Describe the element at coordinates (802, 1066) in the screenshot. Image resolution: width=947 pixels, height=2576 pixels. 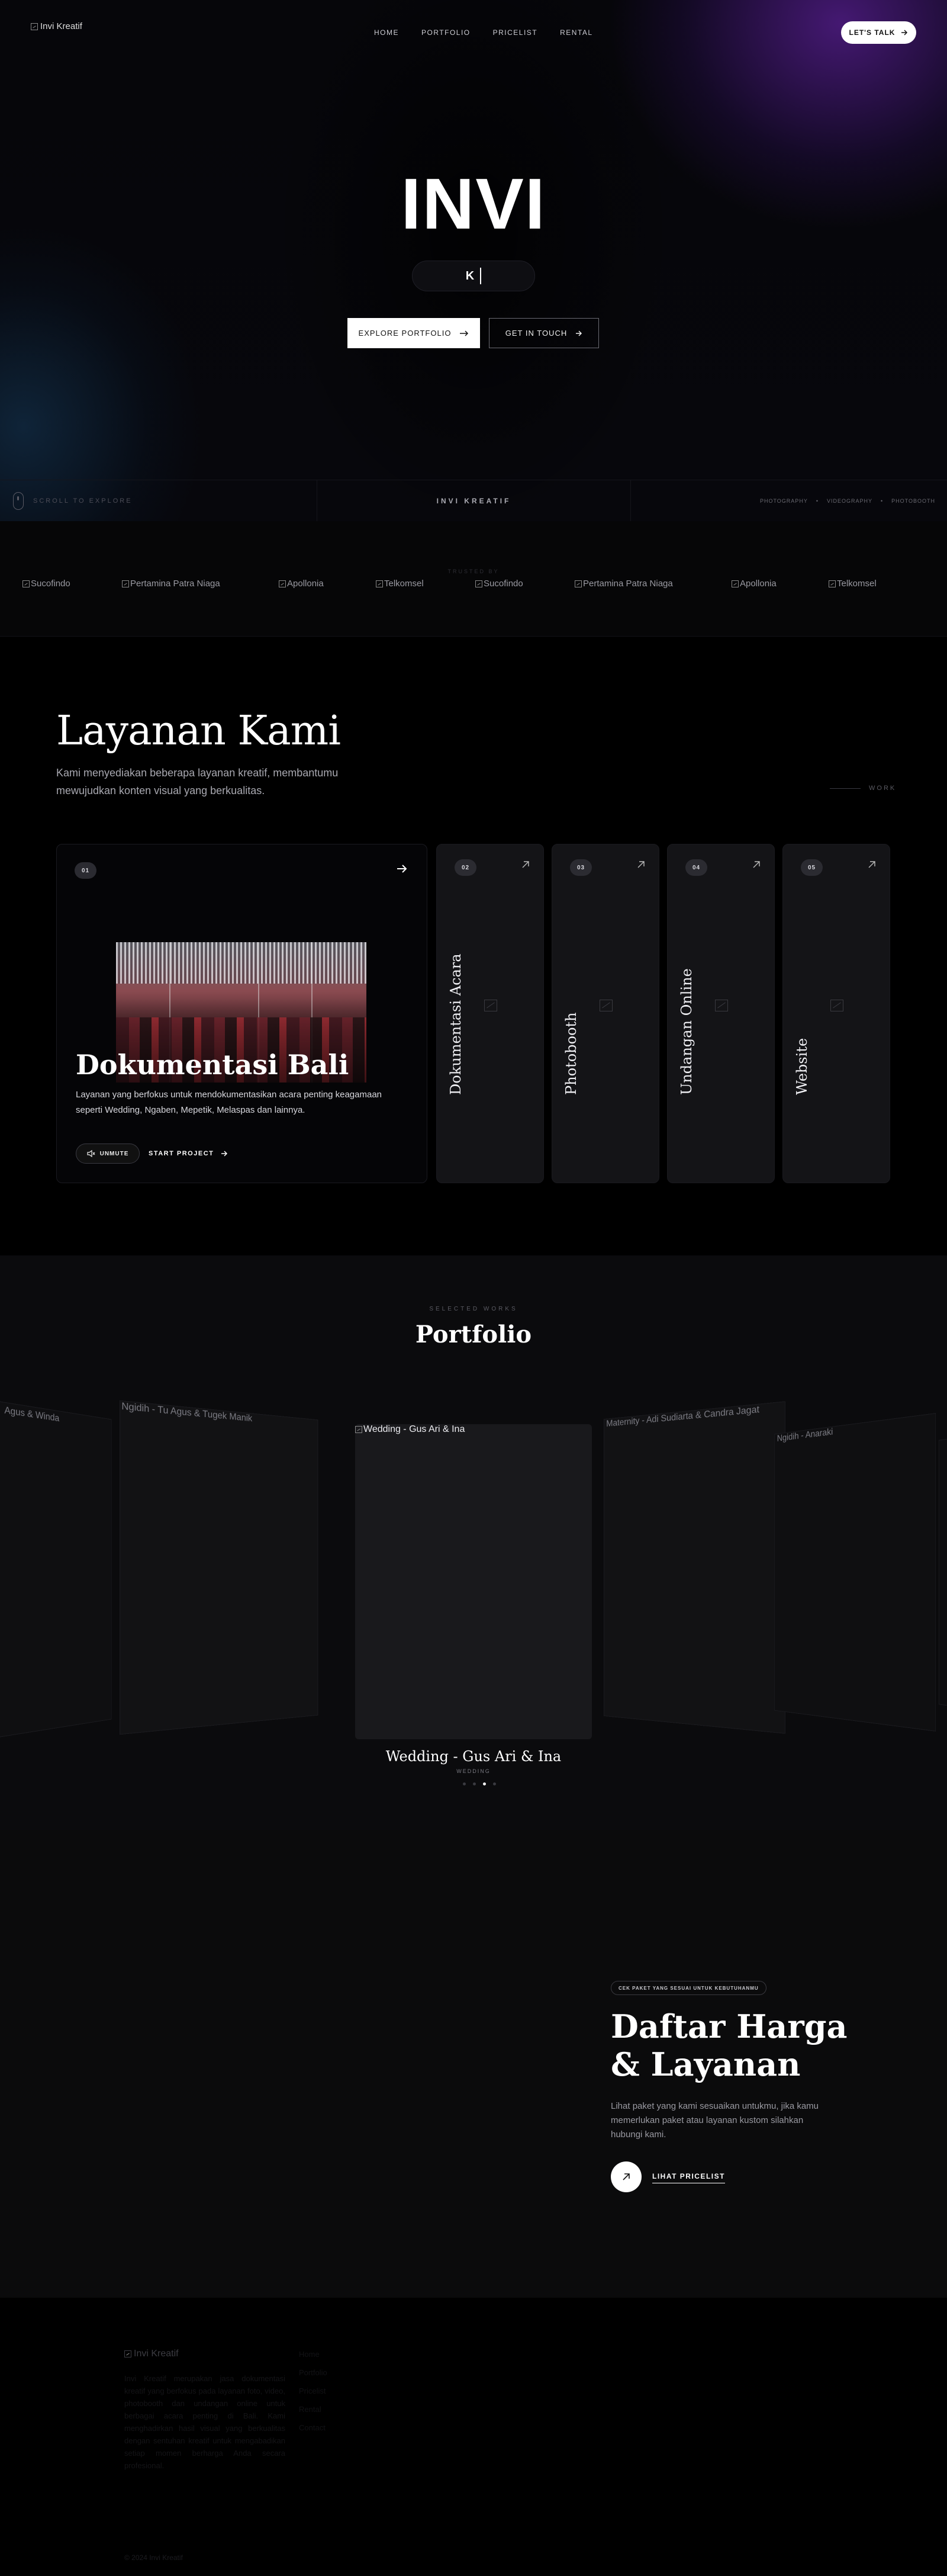
I see `service-card-title: Website` at that location.